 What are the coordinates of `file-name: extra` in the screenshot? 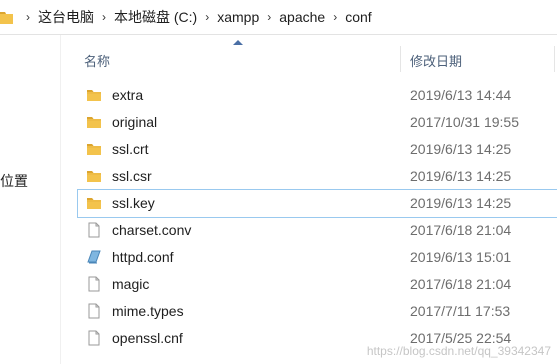 It's located at (128, 95).